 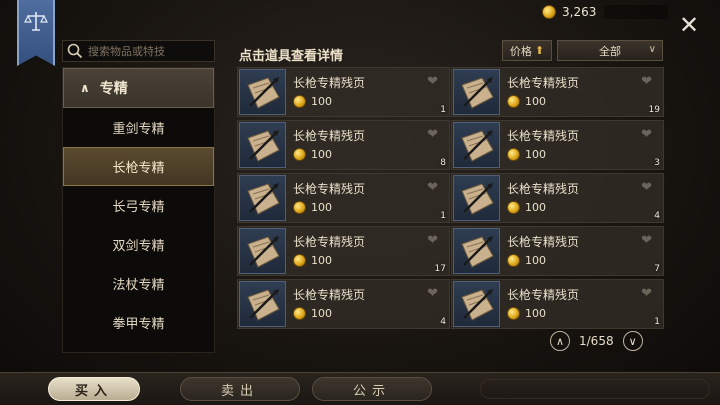 I want to click on item-quantity: 7, so click(x=657, y=269).